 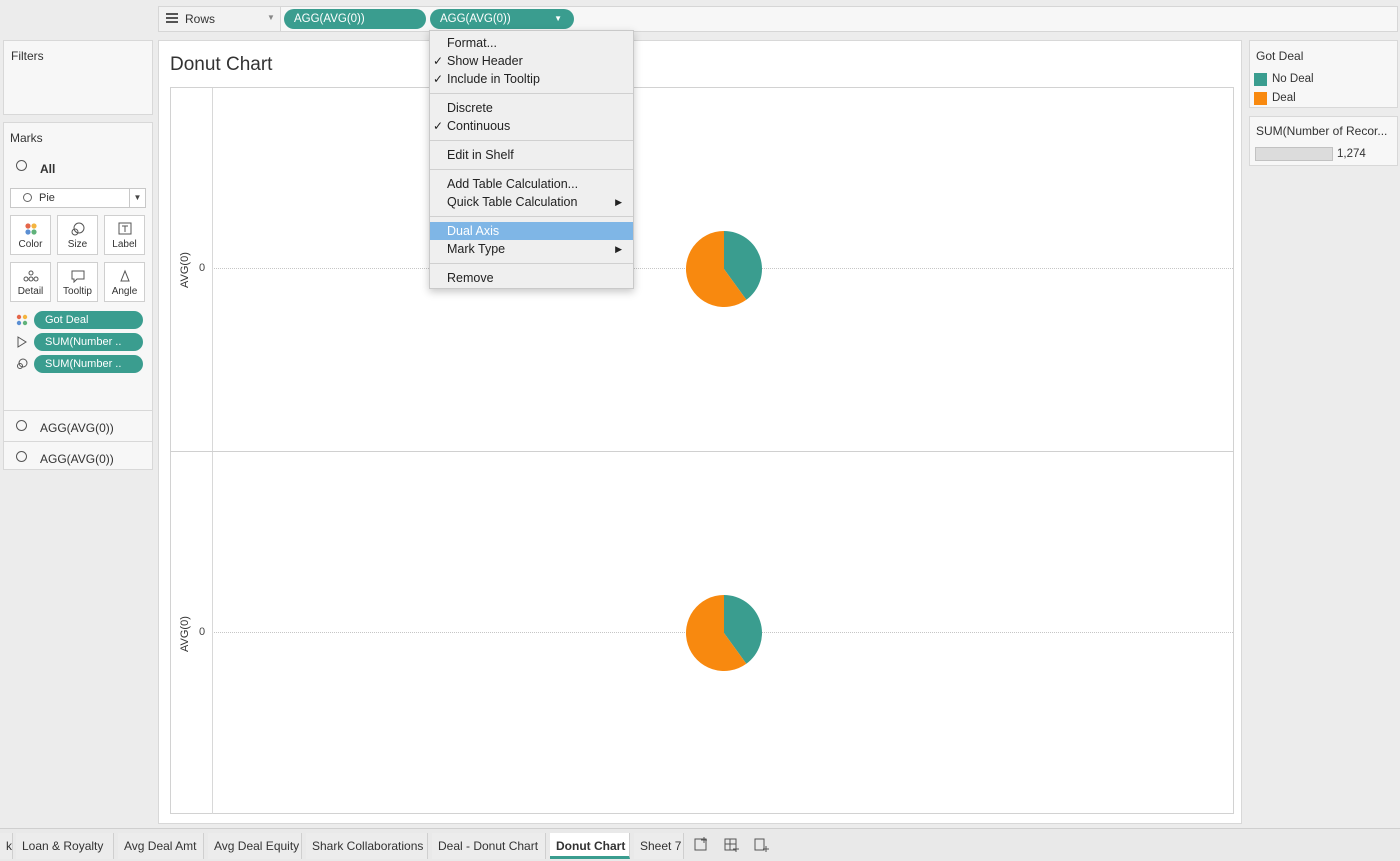 What do you see at coordinates (26, 138) in the screenshot?
I see `marks-title: Marks` at bounding box center [26, 138].